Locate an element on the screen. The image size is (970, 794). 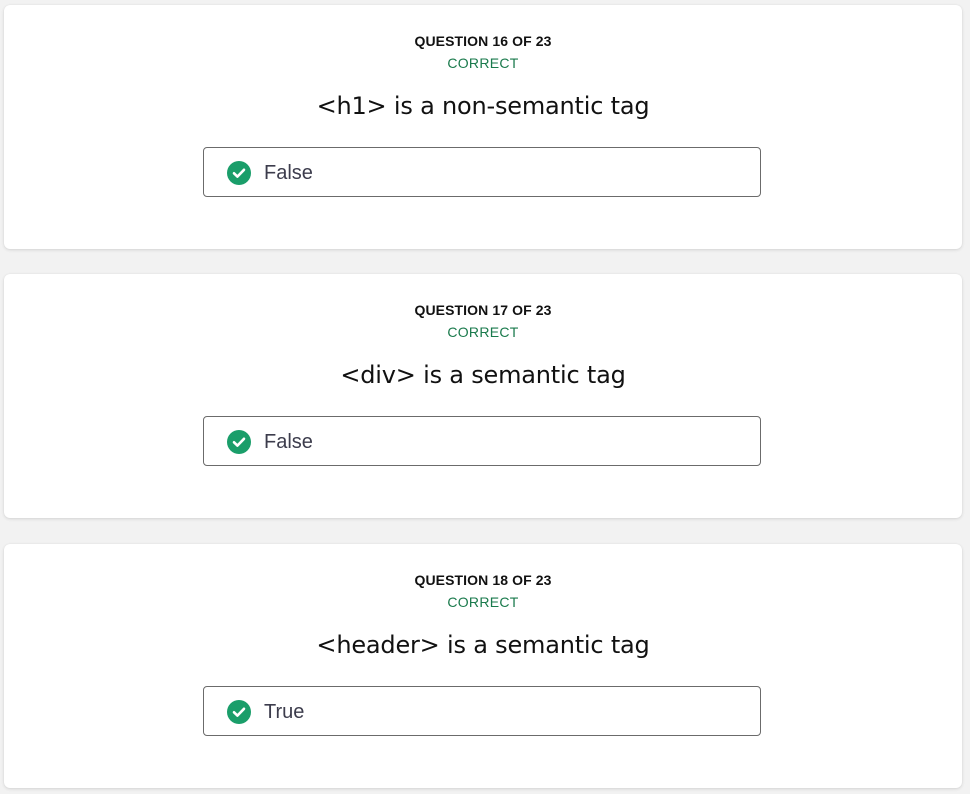
question-text: <header> is a semantic tag is located at coordinates (483, 645).